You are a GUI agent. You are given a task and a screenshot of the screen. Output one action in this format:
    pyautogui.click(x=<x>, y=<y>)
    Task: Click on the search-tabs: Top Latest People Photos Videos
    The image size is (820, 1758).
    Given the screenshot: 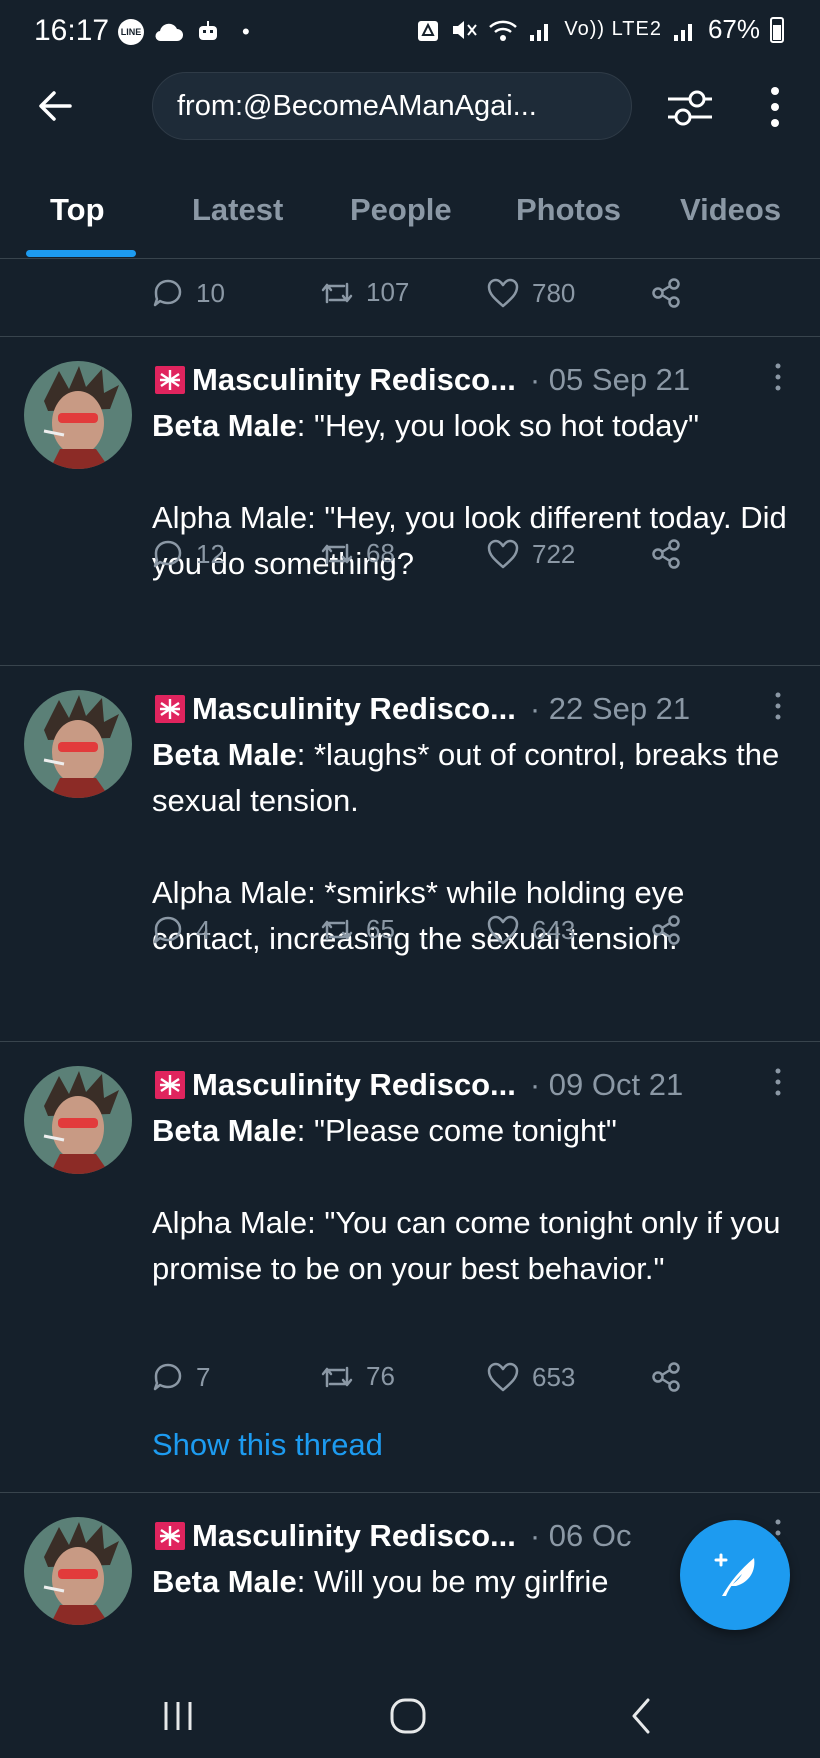 What is the action you would take?
    pyautogui.click(x=410, y=211)
    